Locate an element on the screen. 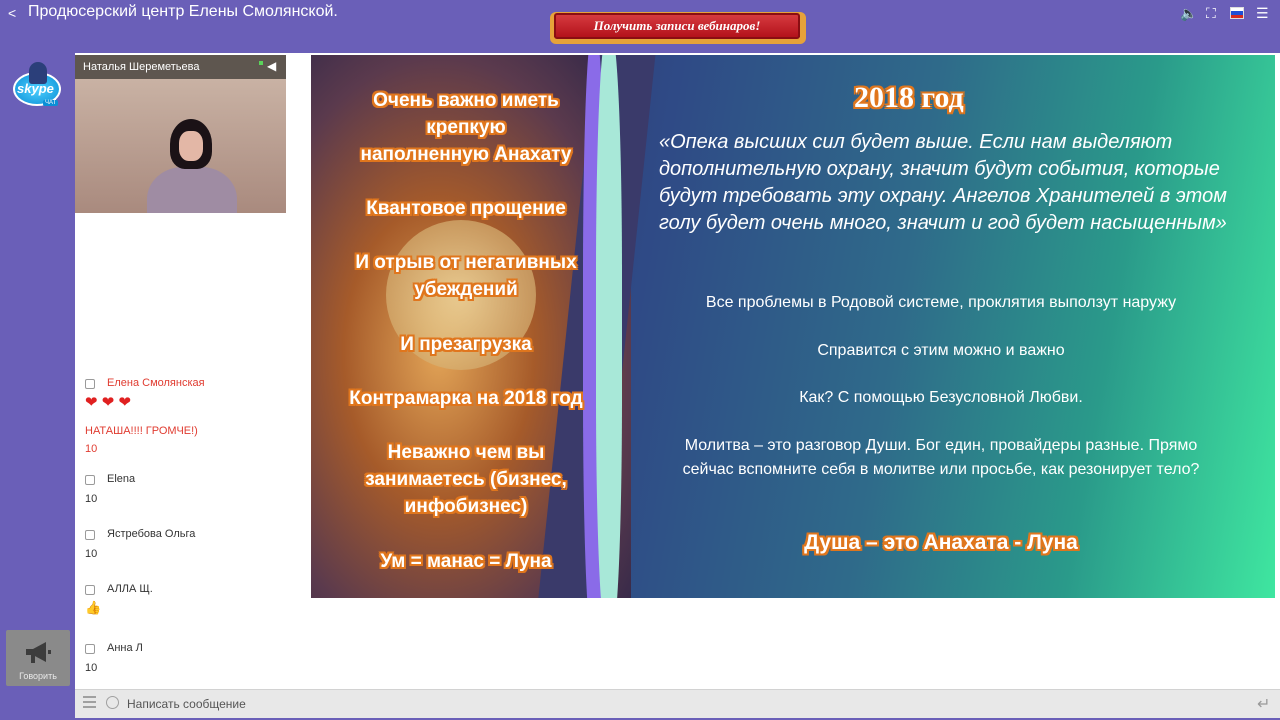  video-person-face is located at coordinates (191, 146).